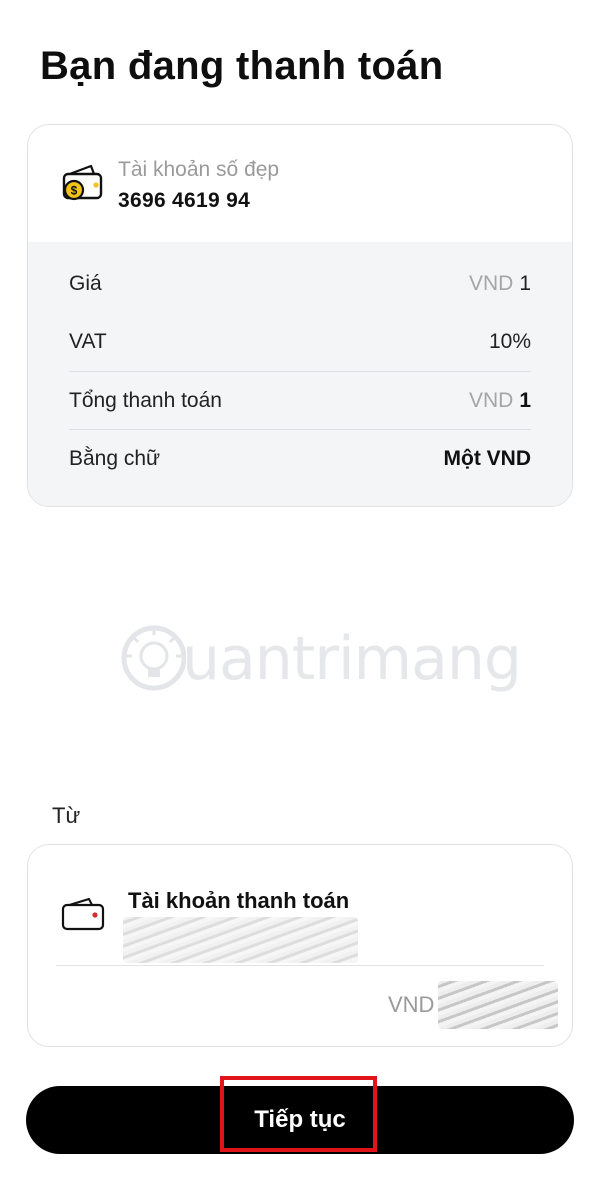 The width and height of the screenshot is (600, 1180). I want to click on highlight-annotation, so click(298, 1114).